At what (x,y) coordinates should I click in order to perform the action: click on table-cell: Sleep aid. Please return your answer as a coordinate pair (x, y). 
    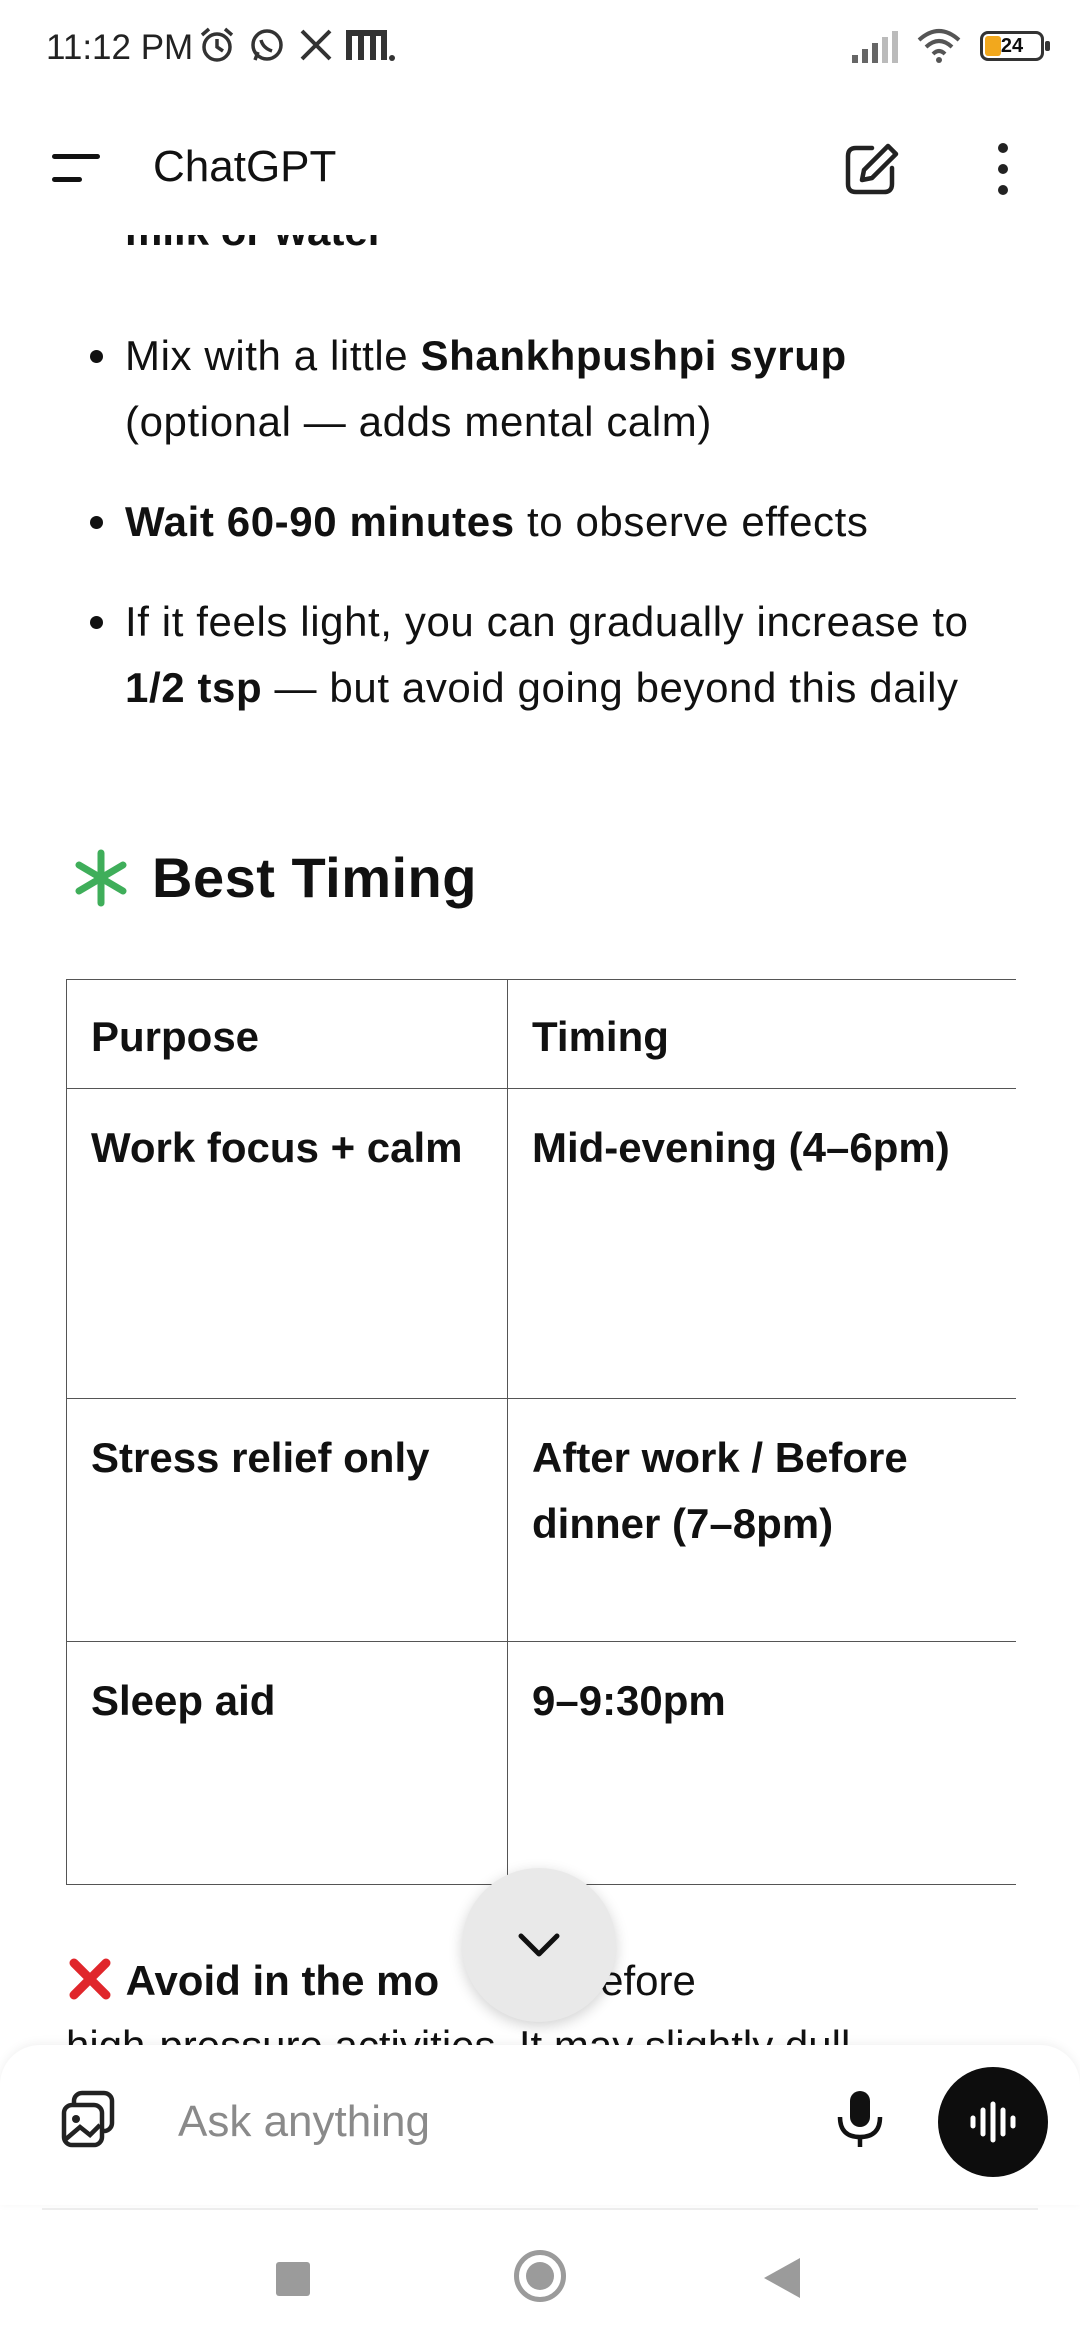
    Looking at the image, I should click on (287, 1763).